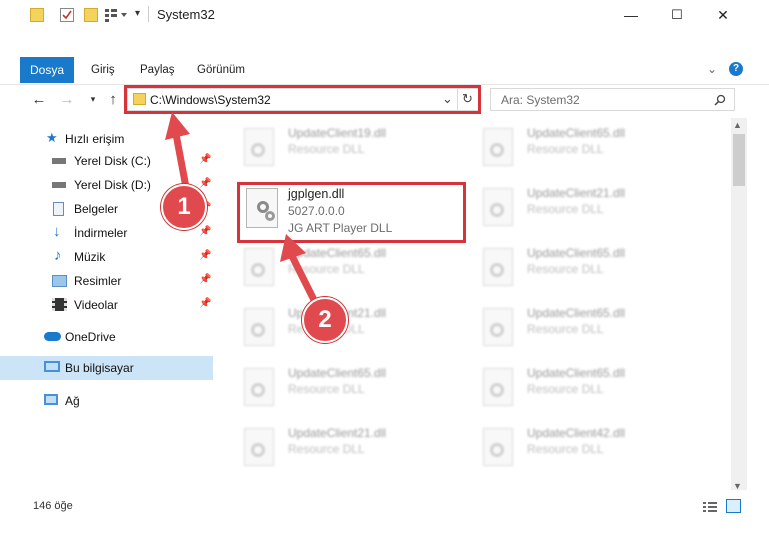 The image size is (769, 534). I want to click on step-badge-2: 2, so click(325, 320).